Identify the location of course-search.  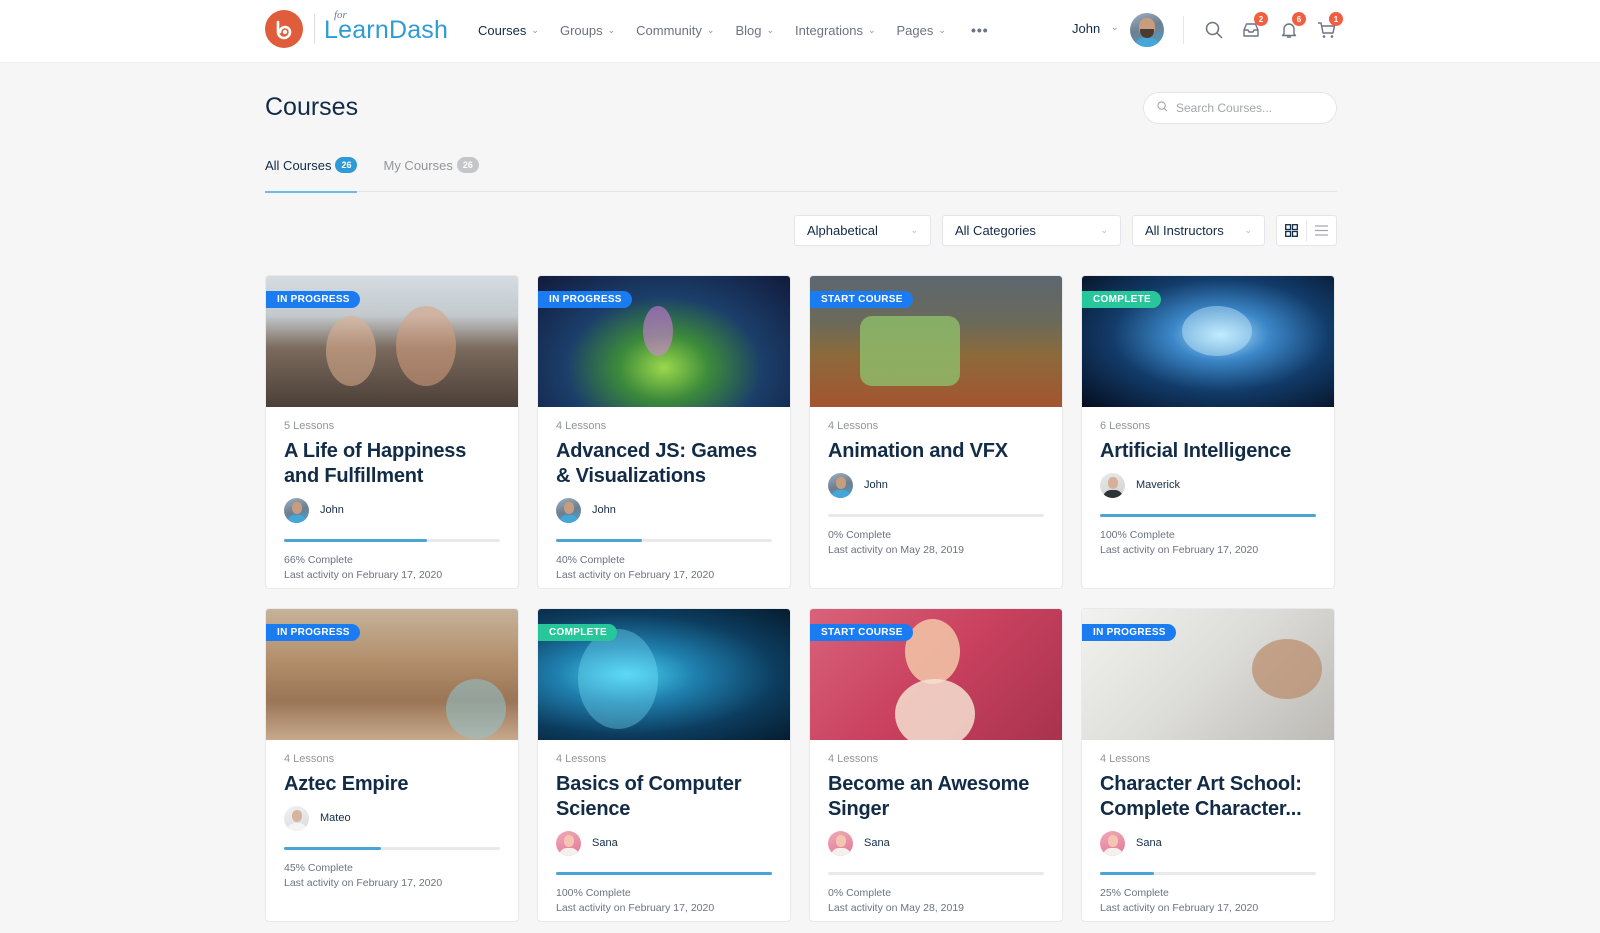
(1240, 108).